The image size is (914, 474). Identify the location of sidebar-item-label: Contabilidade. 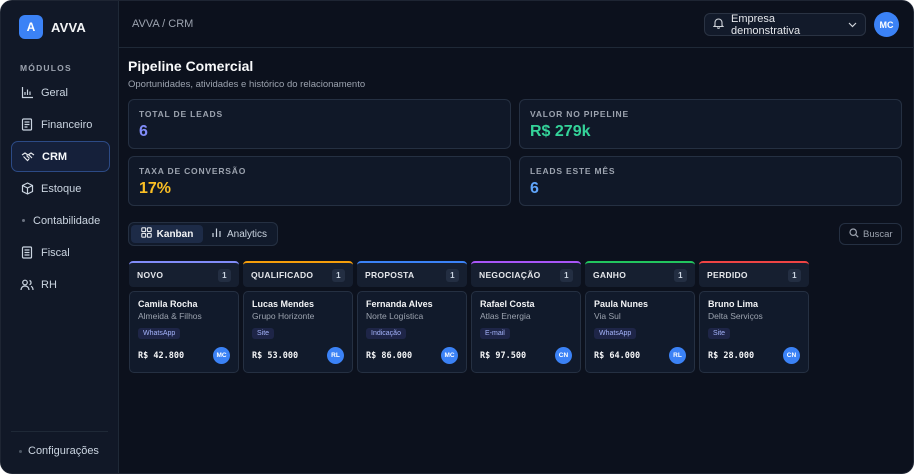
(67, 220).